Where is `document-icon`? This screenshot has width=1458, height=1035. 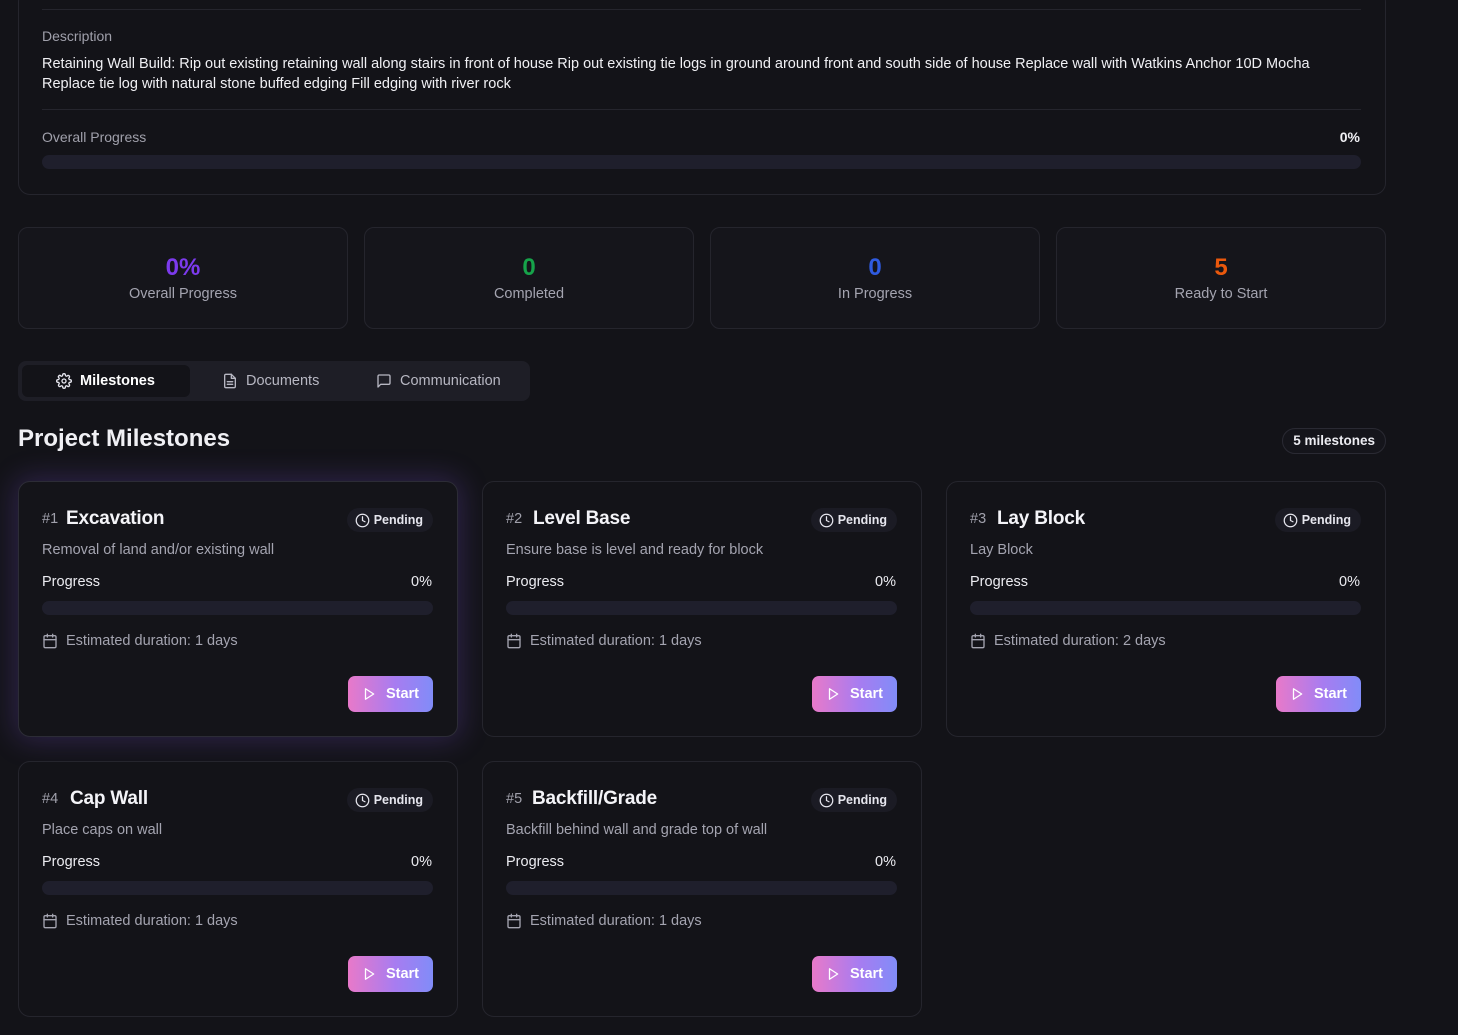
document-icon is located at coordinates (230, 381).